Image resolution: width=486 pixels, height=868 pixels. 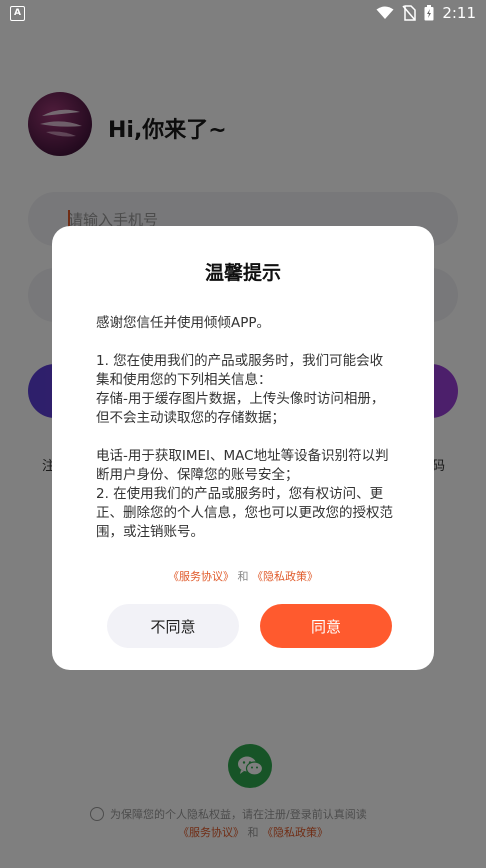 I want to click on status-time: 2:11, so click(x=459, y=13).